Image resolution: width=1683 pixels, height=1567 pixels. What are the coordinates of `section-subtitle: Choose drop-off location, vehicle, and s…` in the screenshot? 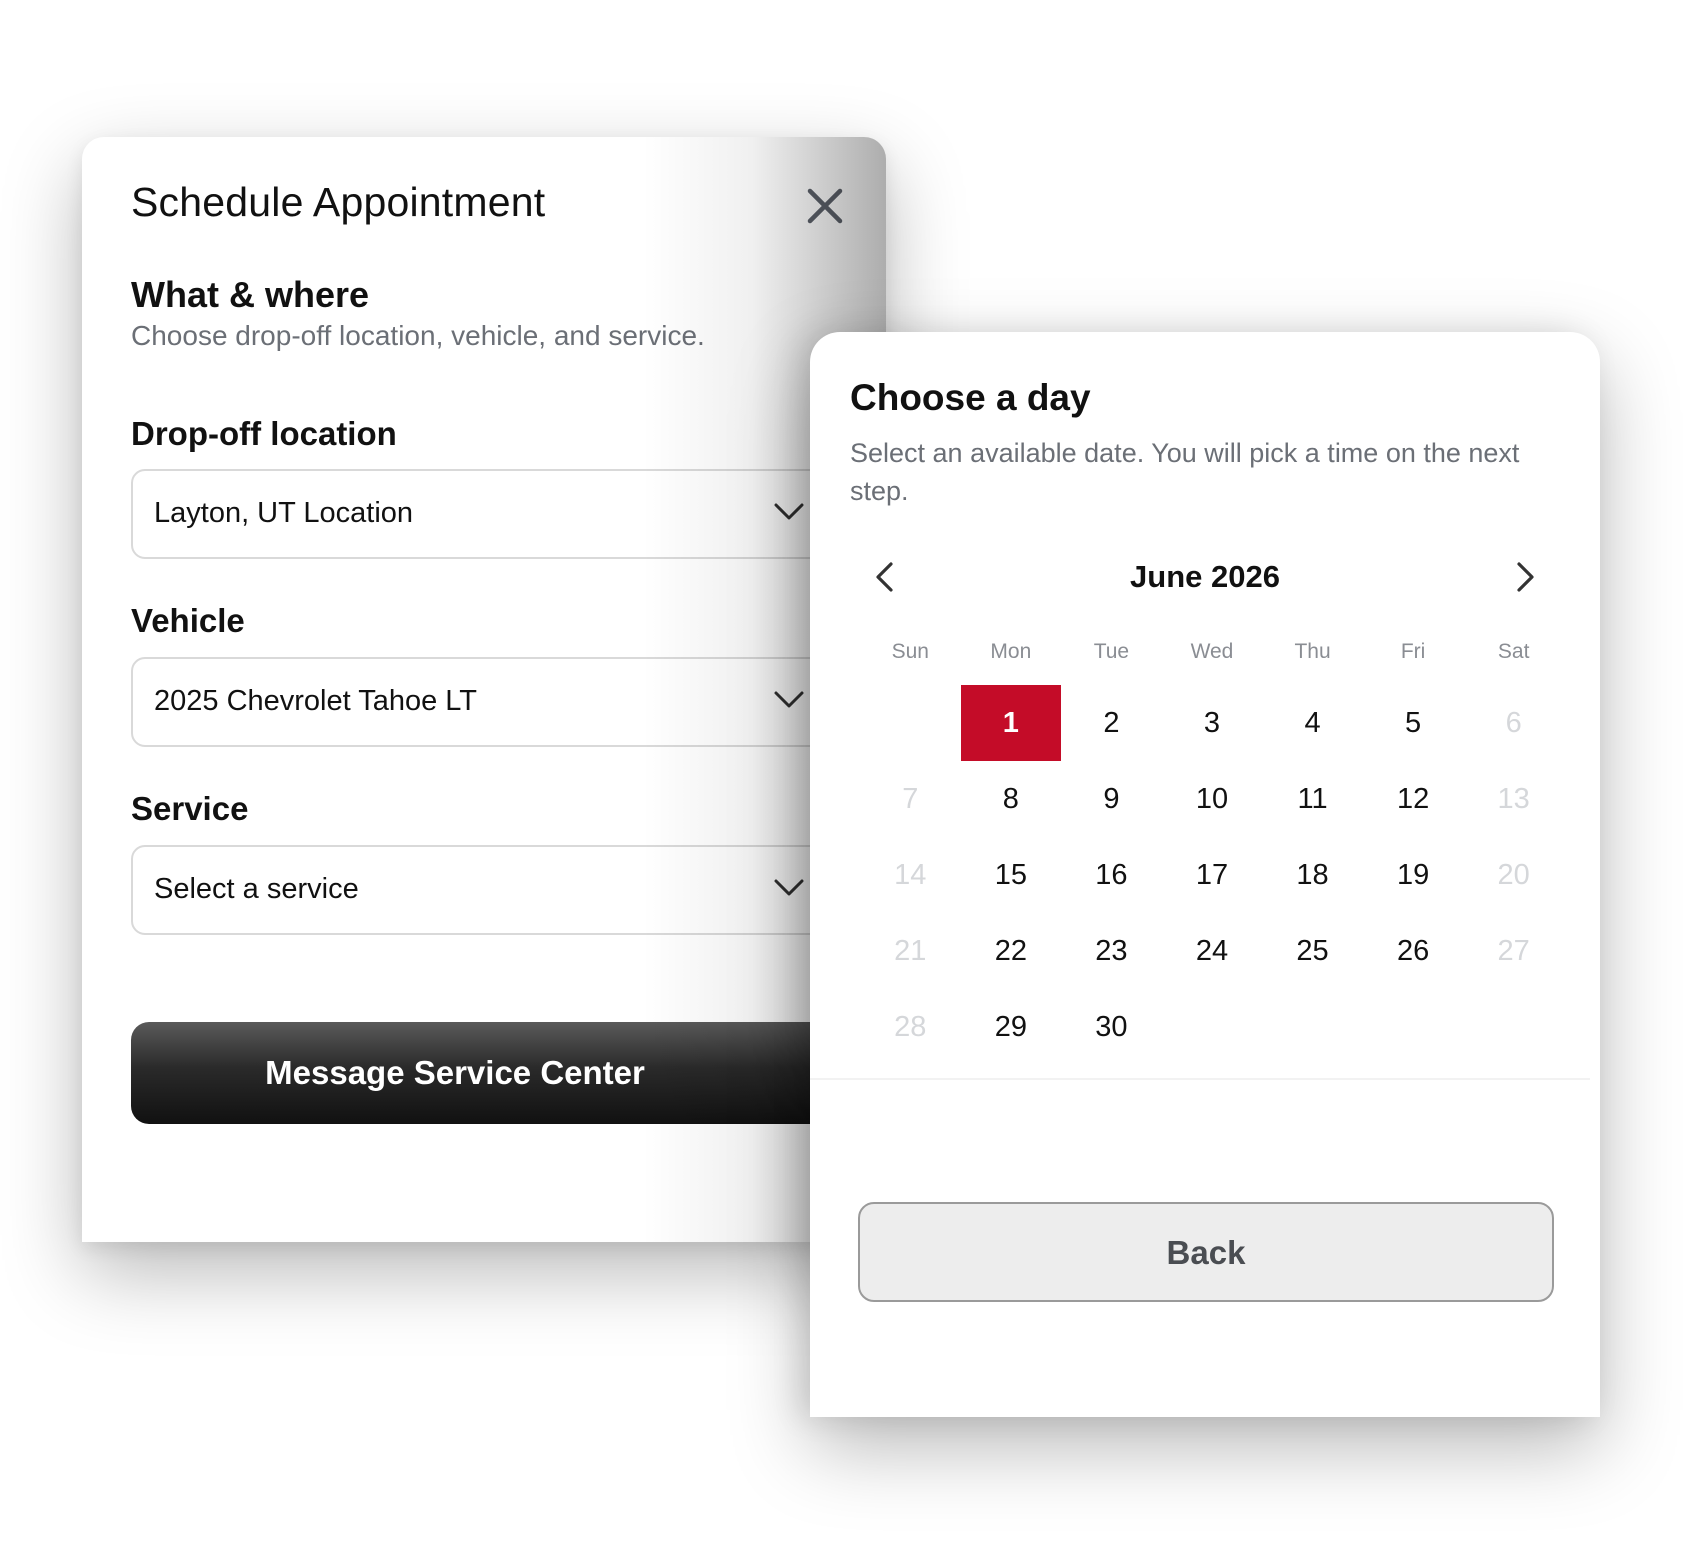 It's located at (418, 335).